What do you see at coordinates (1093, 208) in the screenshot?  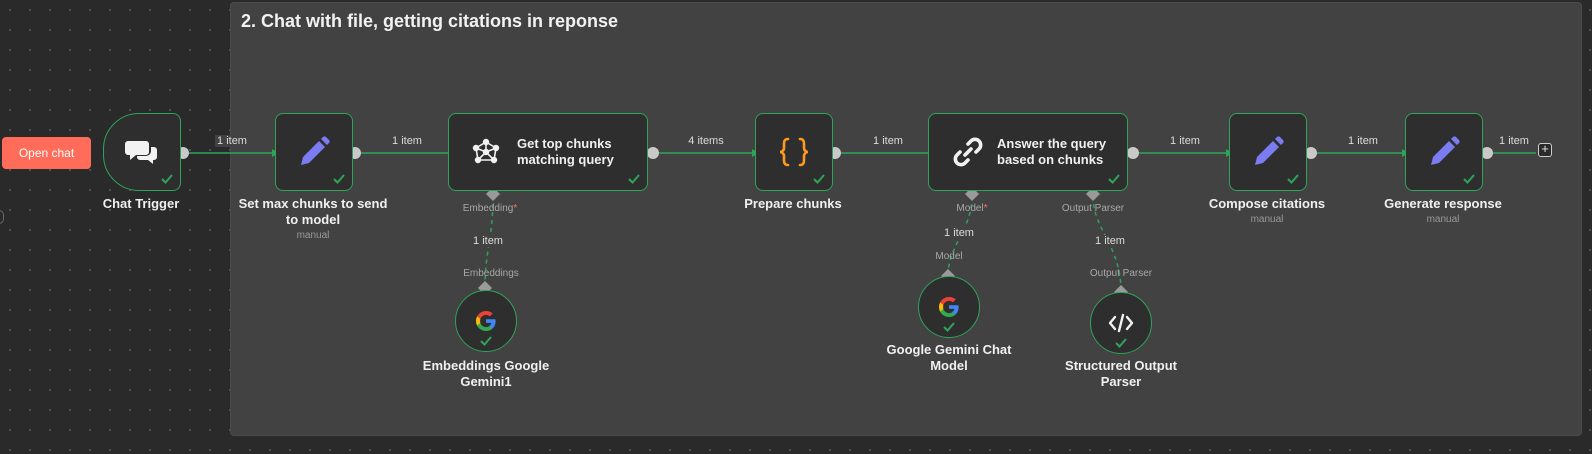 I see `output-parser-port-label: Output Parser` at bounding box center [1093, 208].